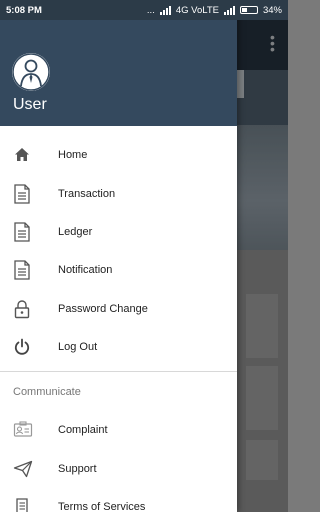 The width and height of the screenshot is (320, 512). What do you see at coordinates (83, 430) in the screenshot?
I see `menu-item-label: Complaint` at bounding box center [83, 430].